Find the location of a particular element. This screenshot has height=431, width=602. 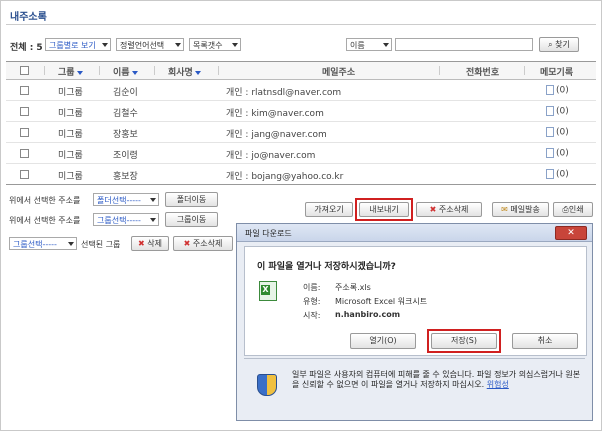

folder-select: 폴더선택----- is located at coordinates (126, 199).